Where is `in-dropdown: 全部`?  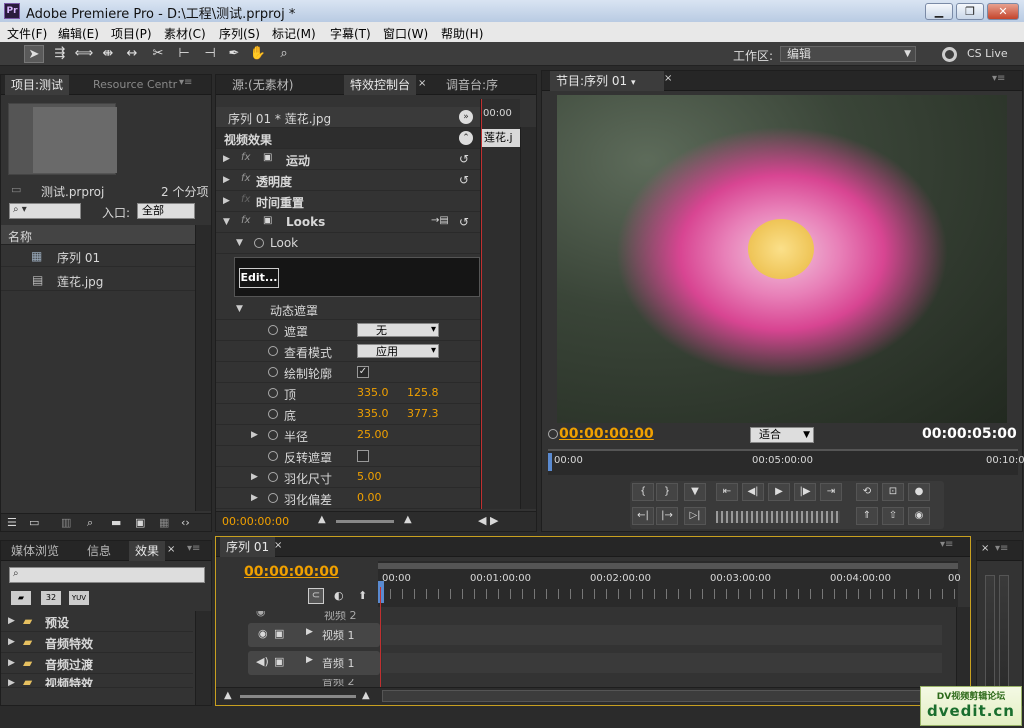 in-dropdown: 全部 is located at coordinates (166, 211).